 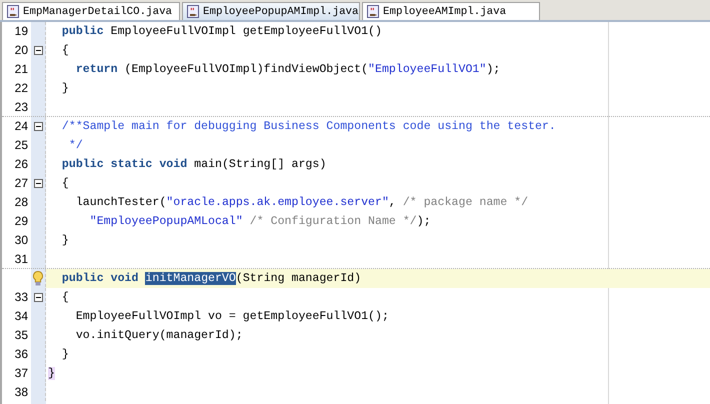 I want to click on line-number: 35, so click(x=21, y=335).